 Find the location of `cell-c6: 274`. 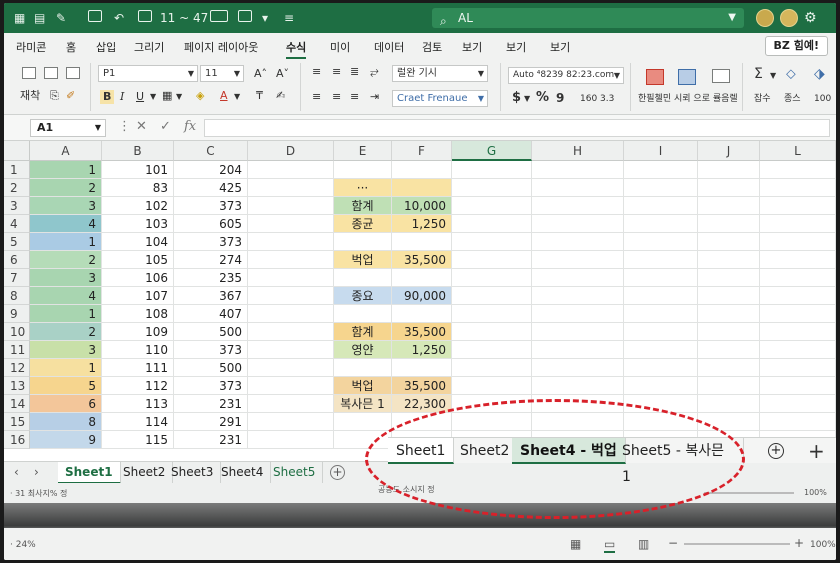

cell-c6: 274 is located at coordinates (211, 260).